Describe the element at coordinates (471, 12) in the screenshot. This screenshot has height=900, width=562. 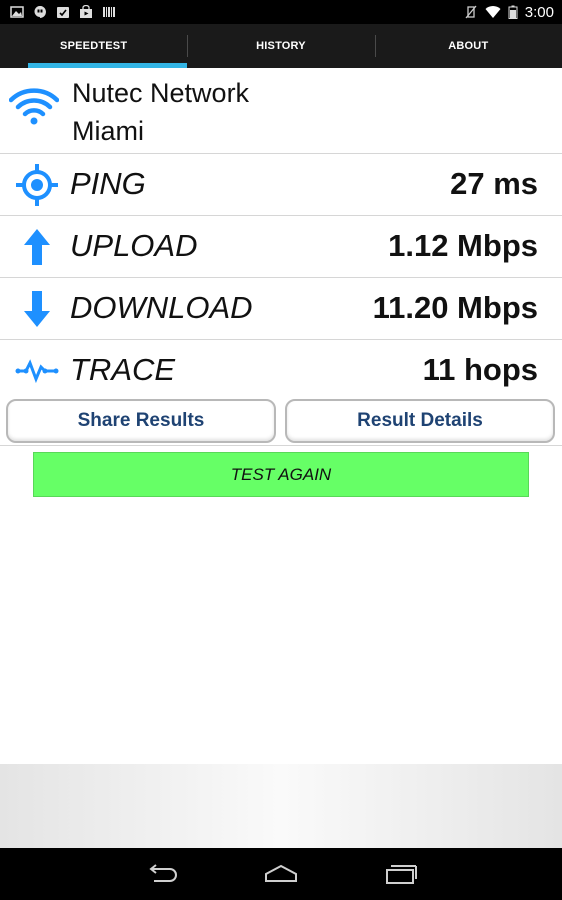
I see `vibrate-off-icon` at that location.